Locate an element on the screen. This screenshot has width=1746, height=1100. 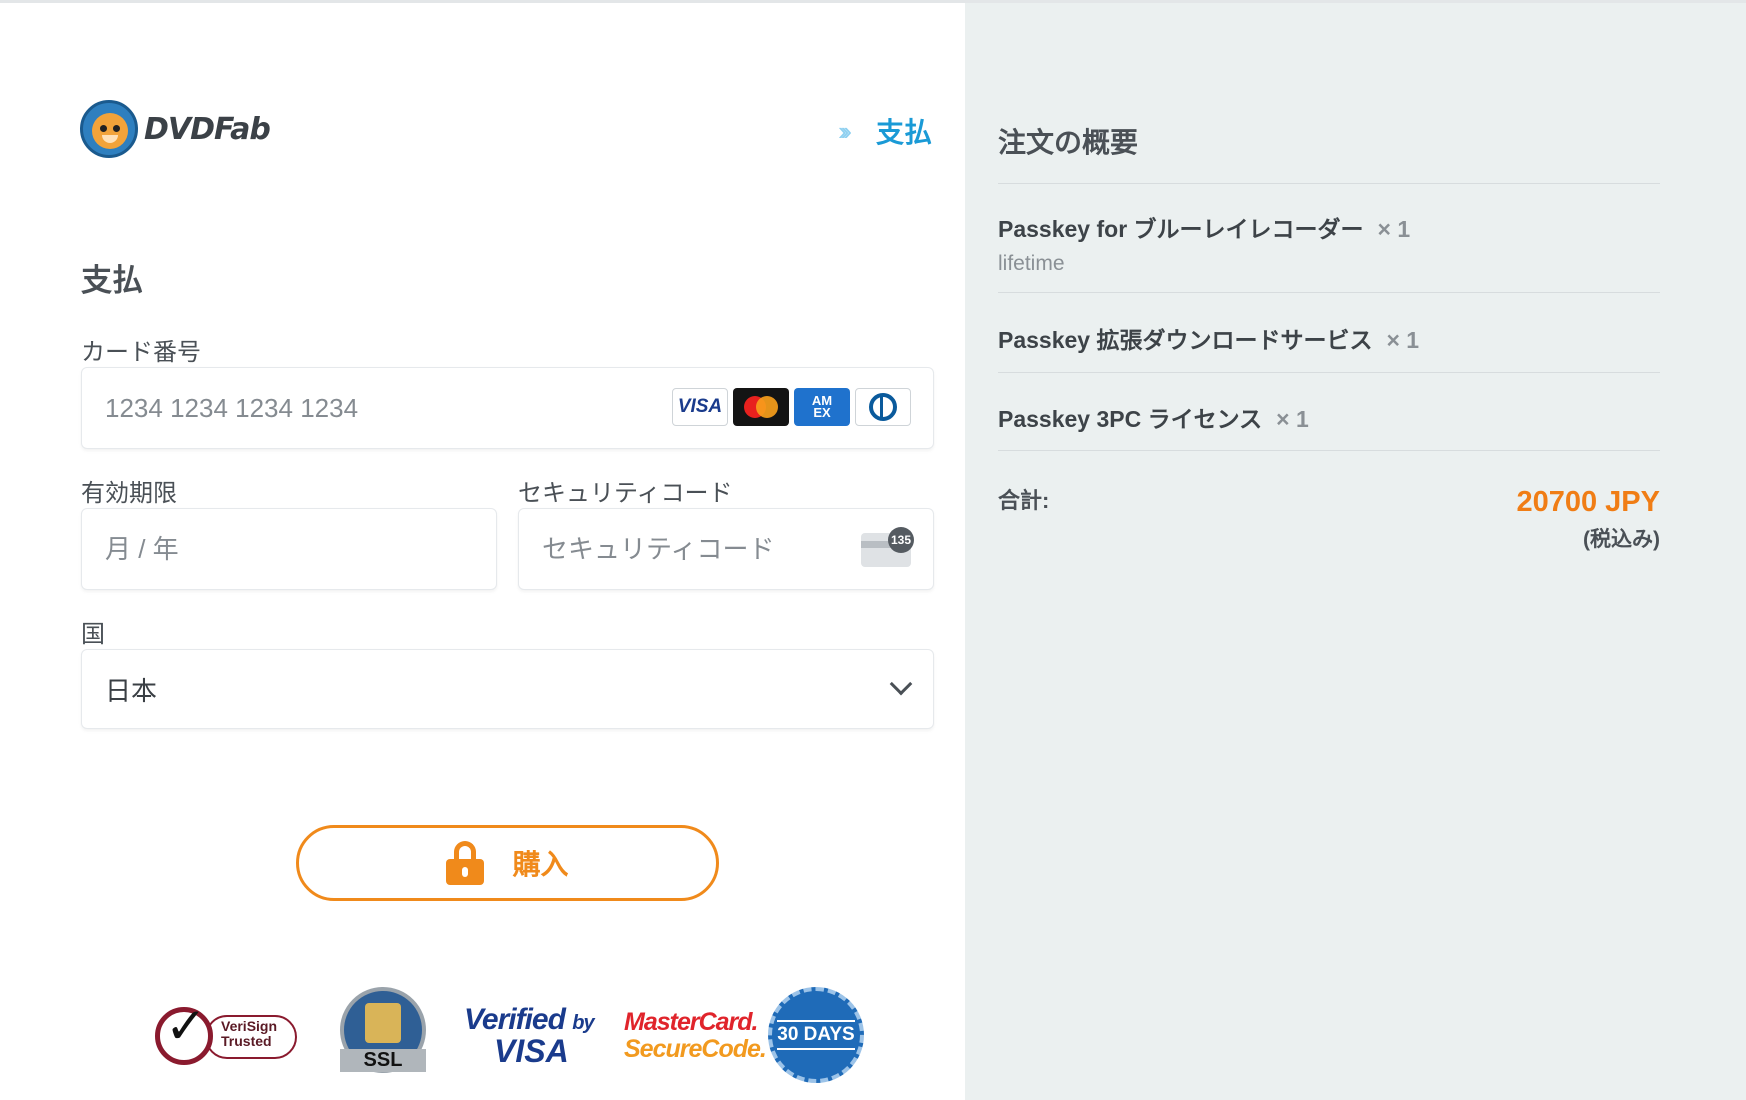
total-tax-note: (税込み) is located at coordinates (1621, 539).